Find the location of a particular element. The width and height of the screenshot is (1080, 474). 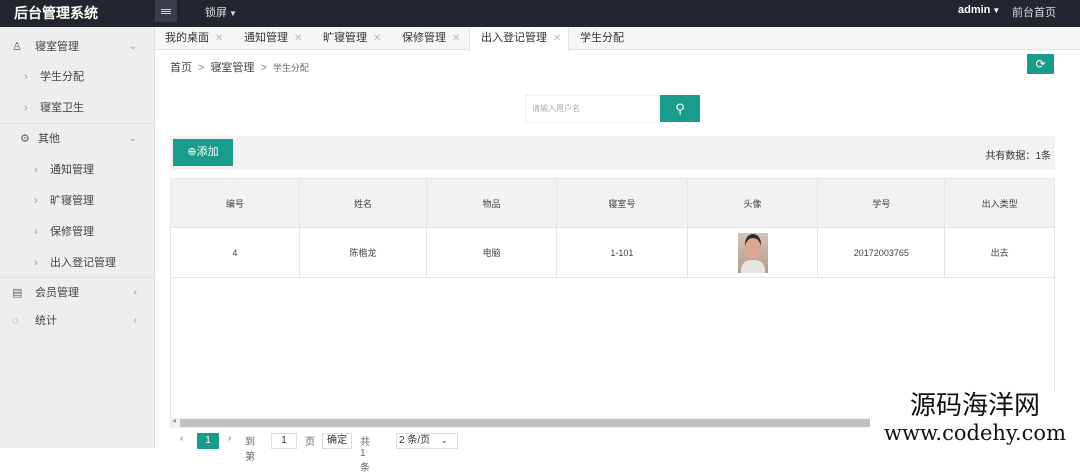

breadcrumb-current: 学生分配 is located at coordinates (290, 68).